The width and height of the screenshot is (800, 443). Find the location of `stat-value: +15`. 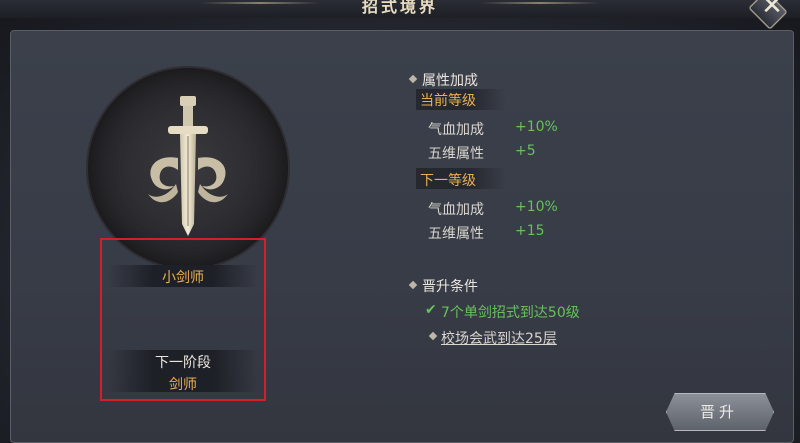

stat-value: +15 is located at coordinates (530, 231).